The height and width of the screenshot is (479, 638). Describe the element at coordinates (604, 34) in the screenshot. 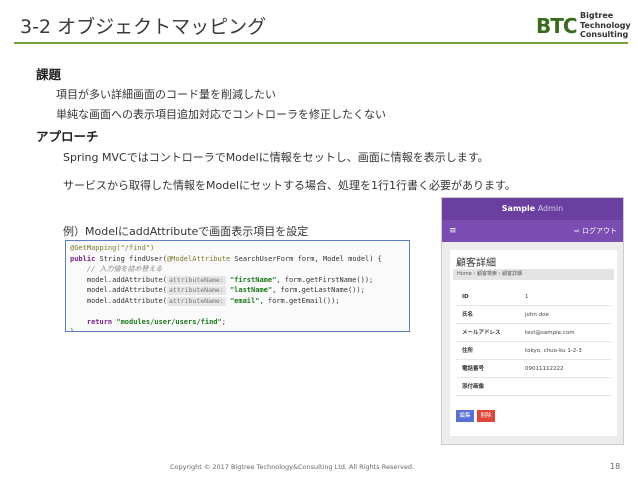

I see `logo-line-3: Consulting` at that location.